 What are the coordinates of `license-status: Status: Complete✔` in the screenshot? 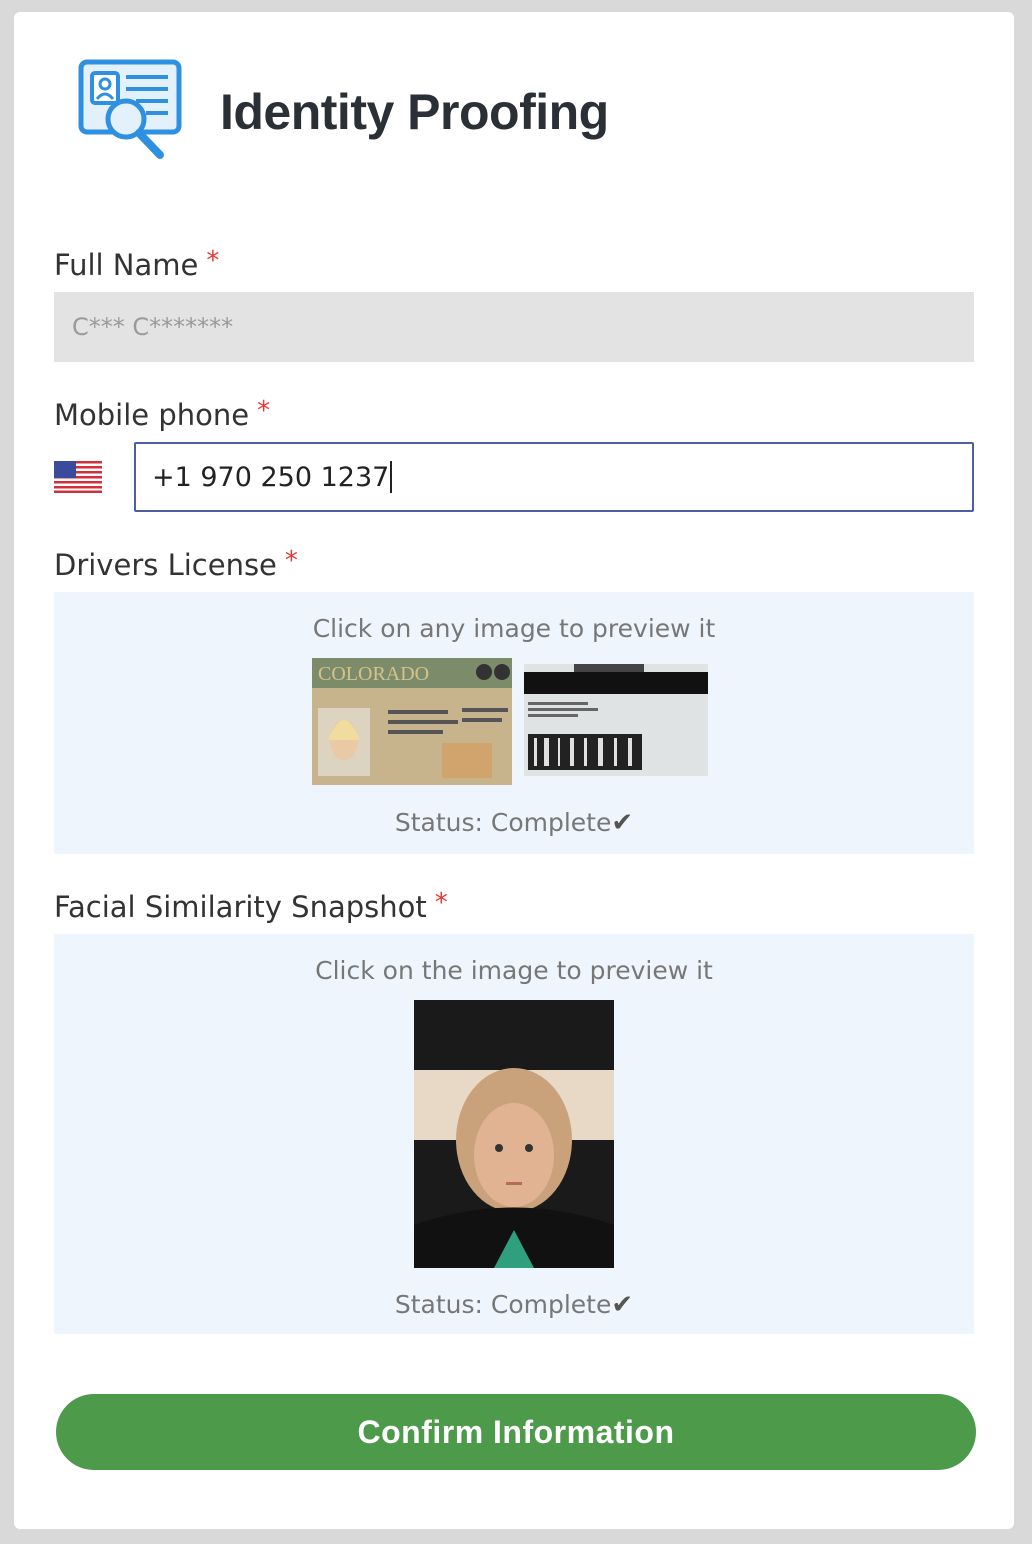 It's located at (514, 823).